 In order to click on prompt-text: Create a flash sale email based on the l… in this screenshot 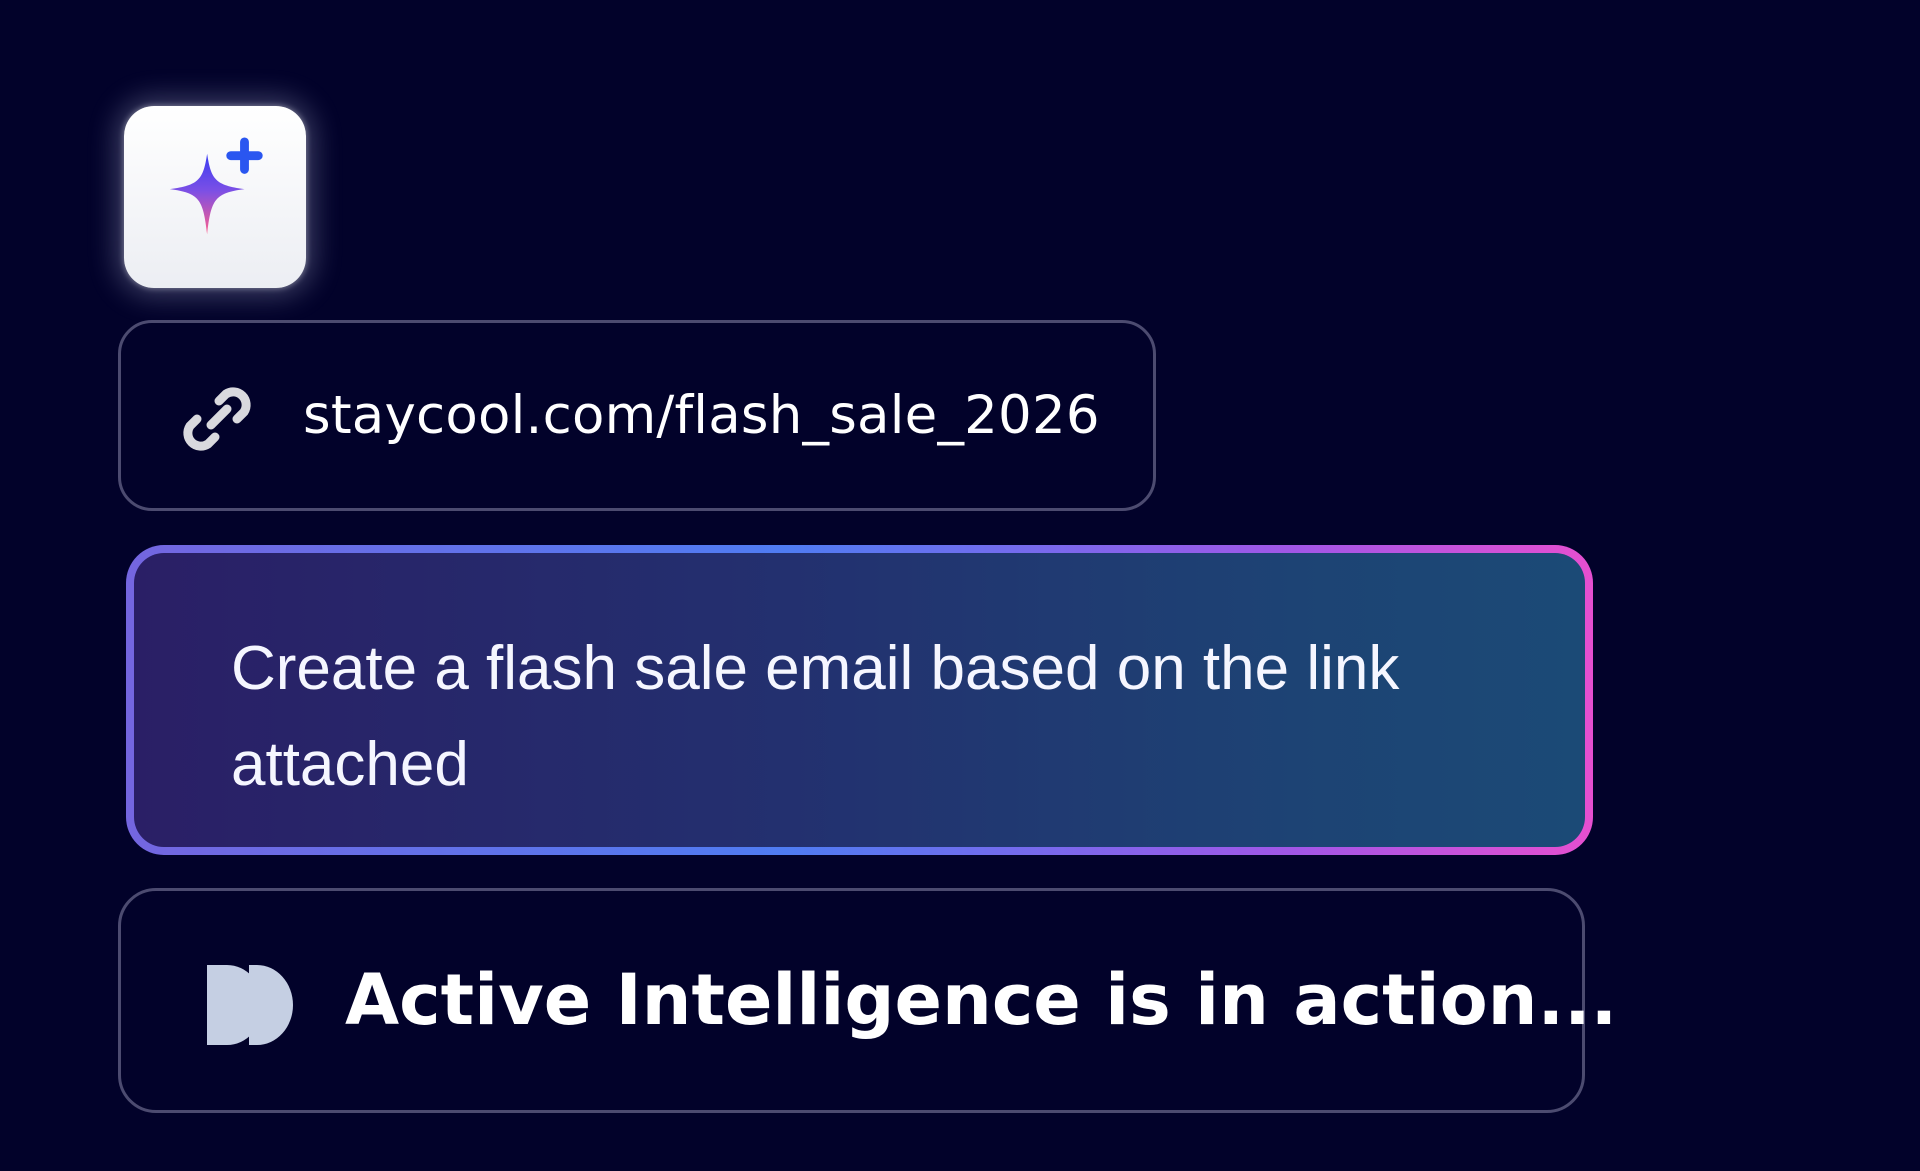, I will do `click(815, 716)`.